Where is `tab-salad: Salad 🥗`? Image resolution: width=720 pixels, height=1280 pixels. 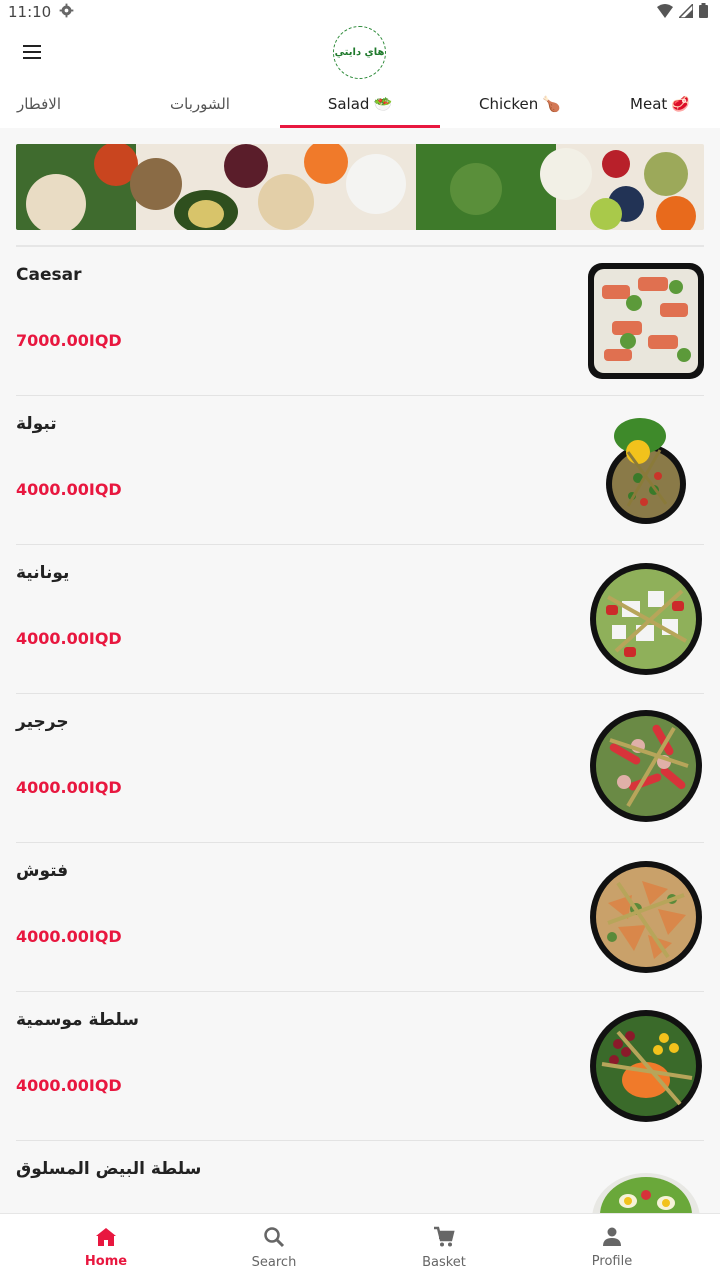 tab-salad: Salad 🥗 is located at coordinates (360, 104).